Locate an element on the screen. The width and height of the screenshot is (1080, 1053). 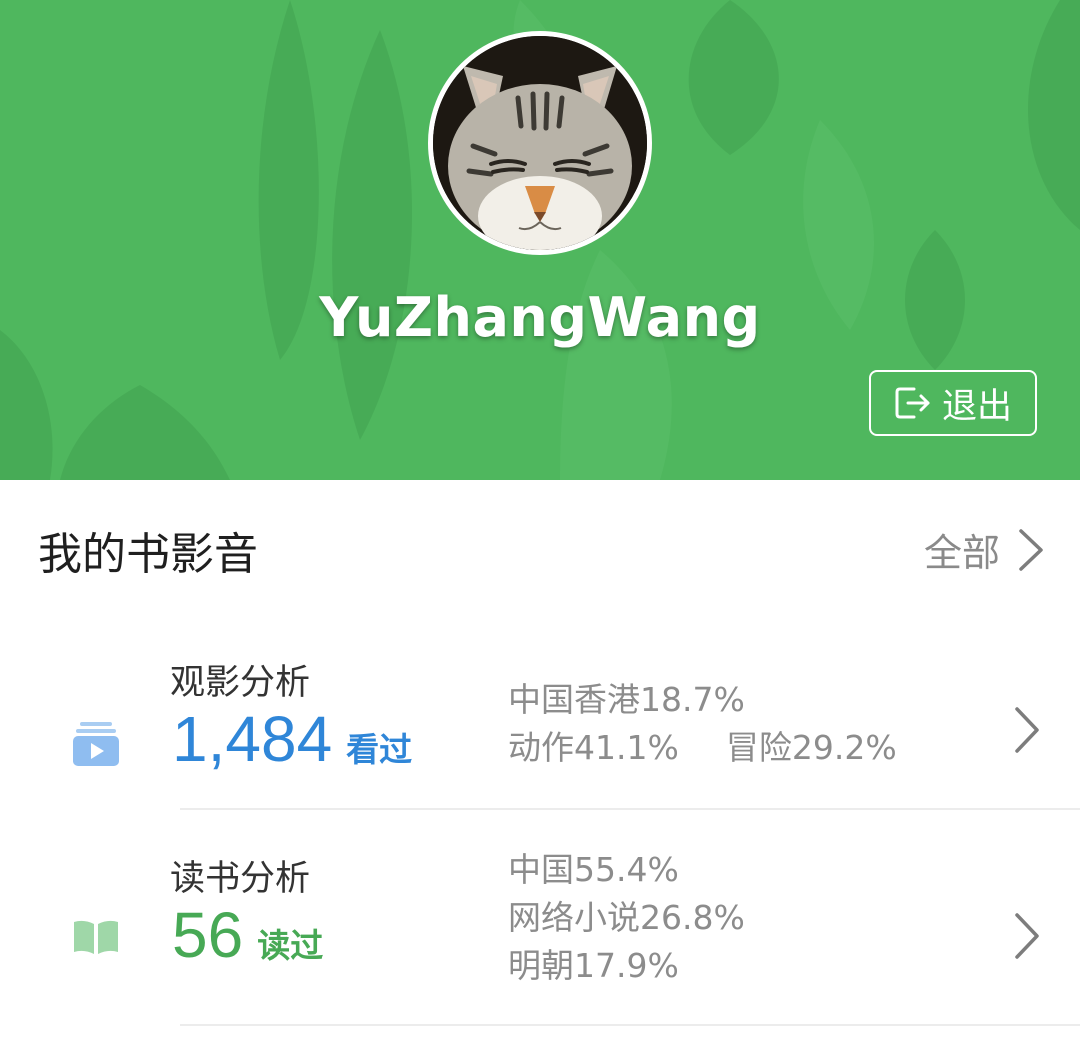
book-stat-genre: 网络小说26.8% is located at coordinates (626, 917).